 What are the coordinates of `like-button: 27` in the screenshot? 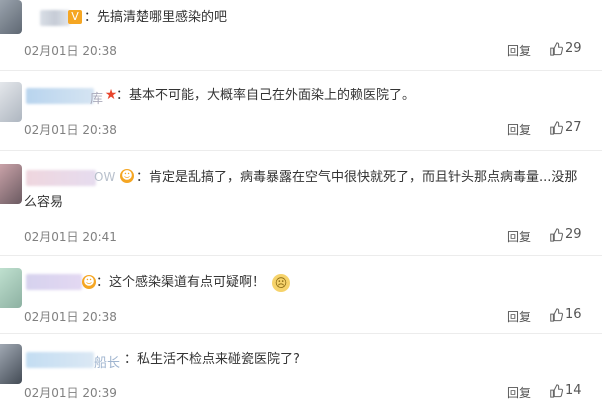 It's located at (565, 127).